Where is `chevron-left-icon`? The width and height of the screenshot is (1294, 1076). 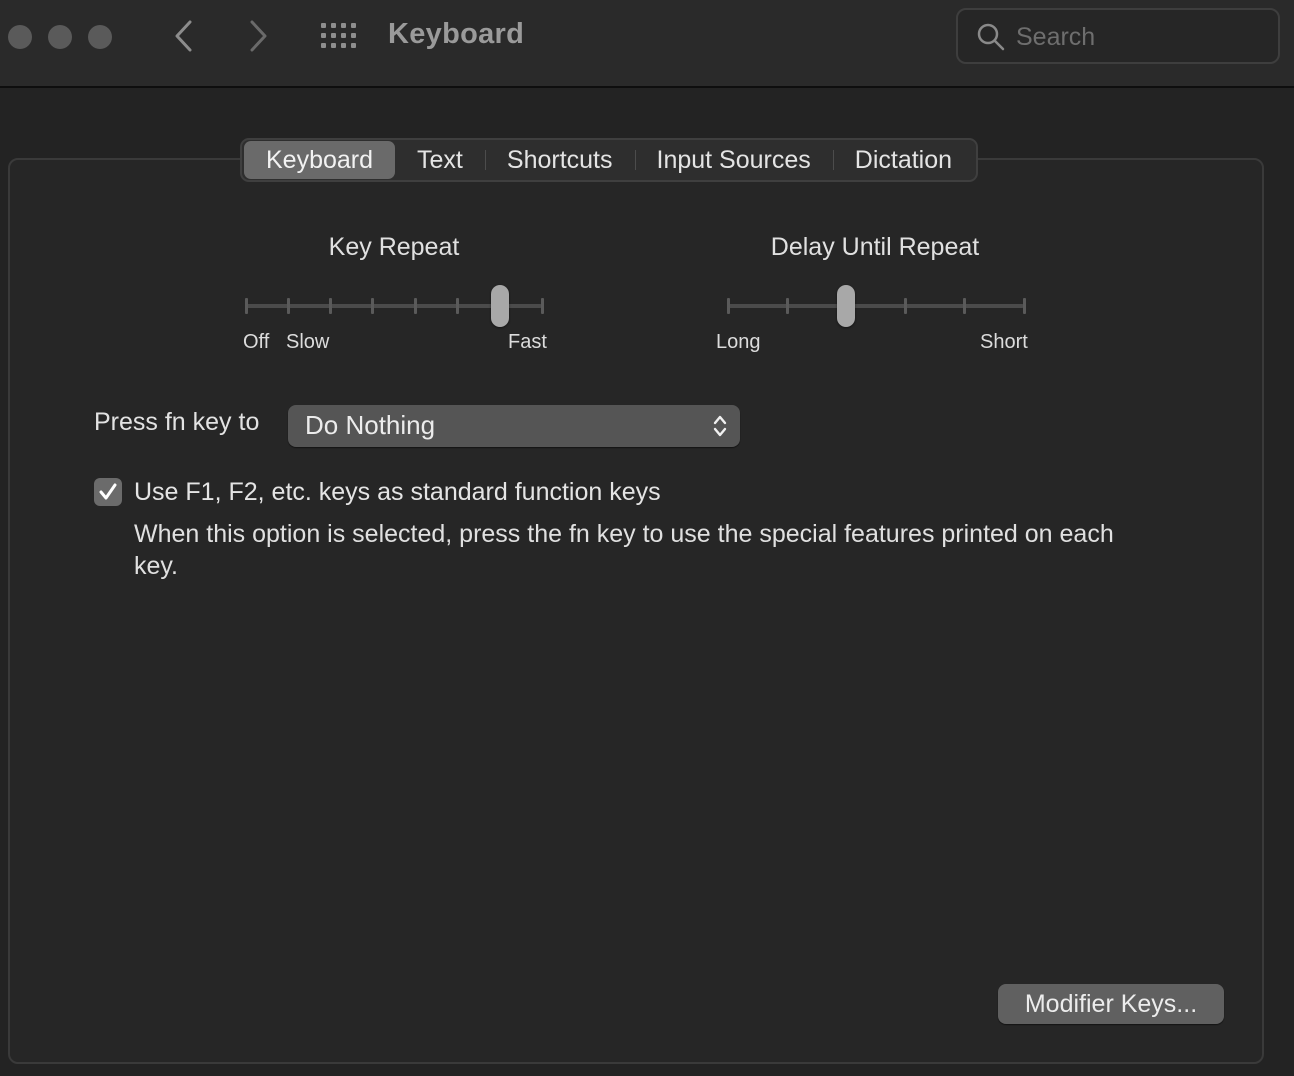 chevron-left-icon is located at coordinates (183, 36).